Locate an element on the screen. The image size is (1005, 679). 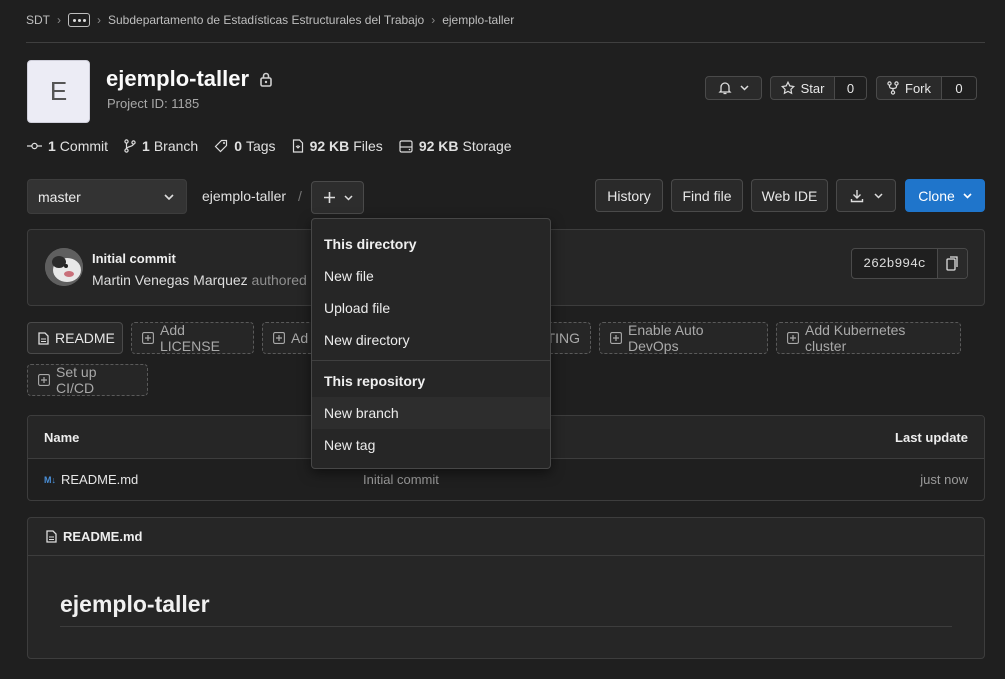
clone-dropdown: Clone is located at coordinates (945, 195).